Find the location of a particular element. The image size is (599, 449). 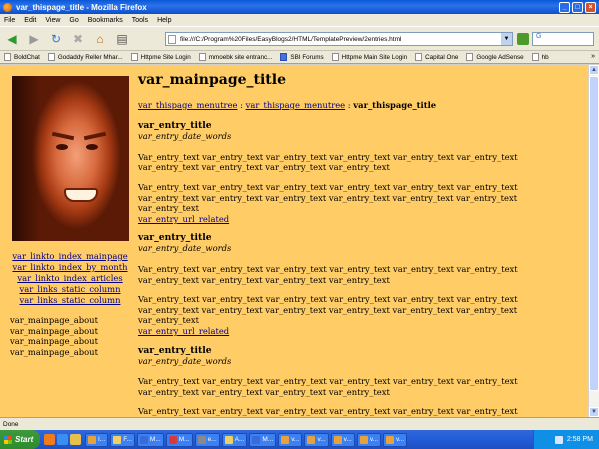

bookmark-item: Httpme Site Login is located at coordinates (160, 57).